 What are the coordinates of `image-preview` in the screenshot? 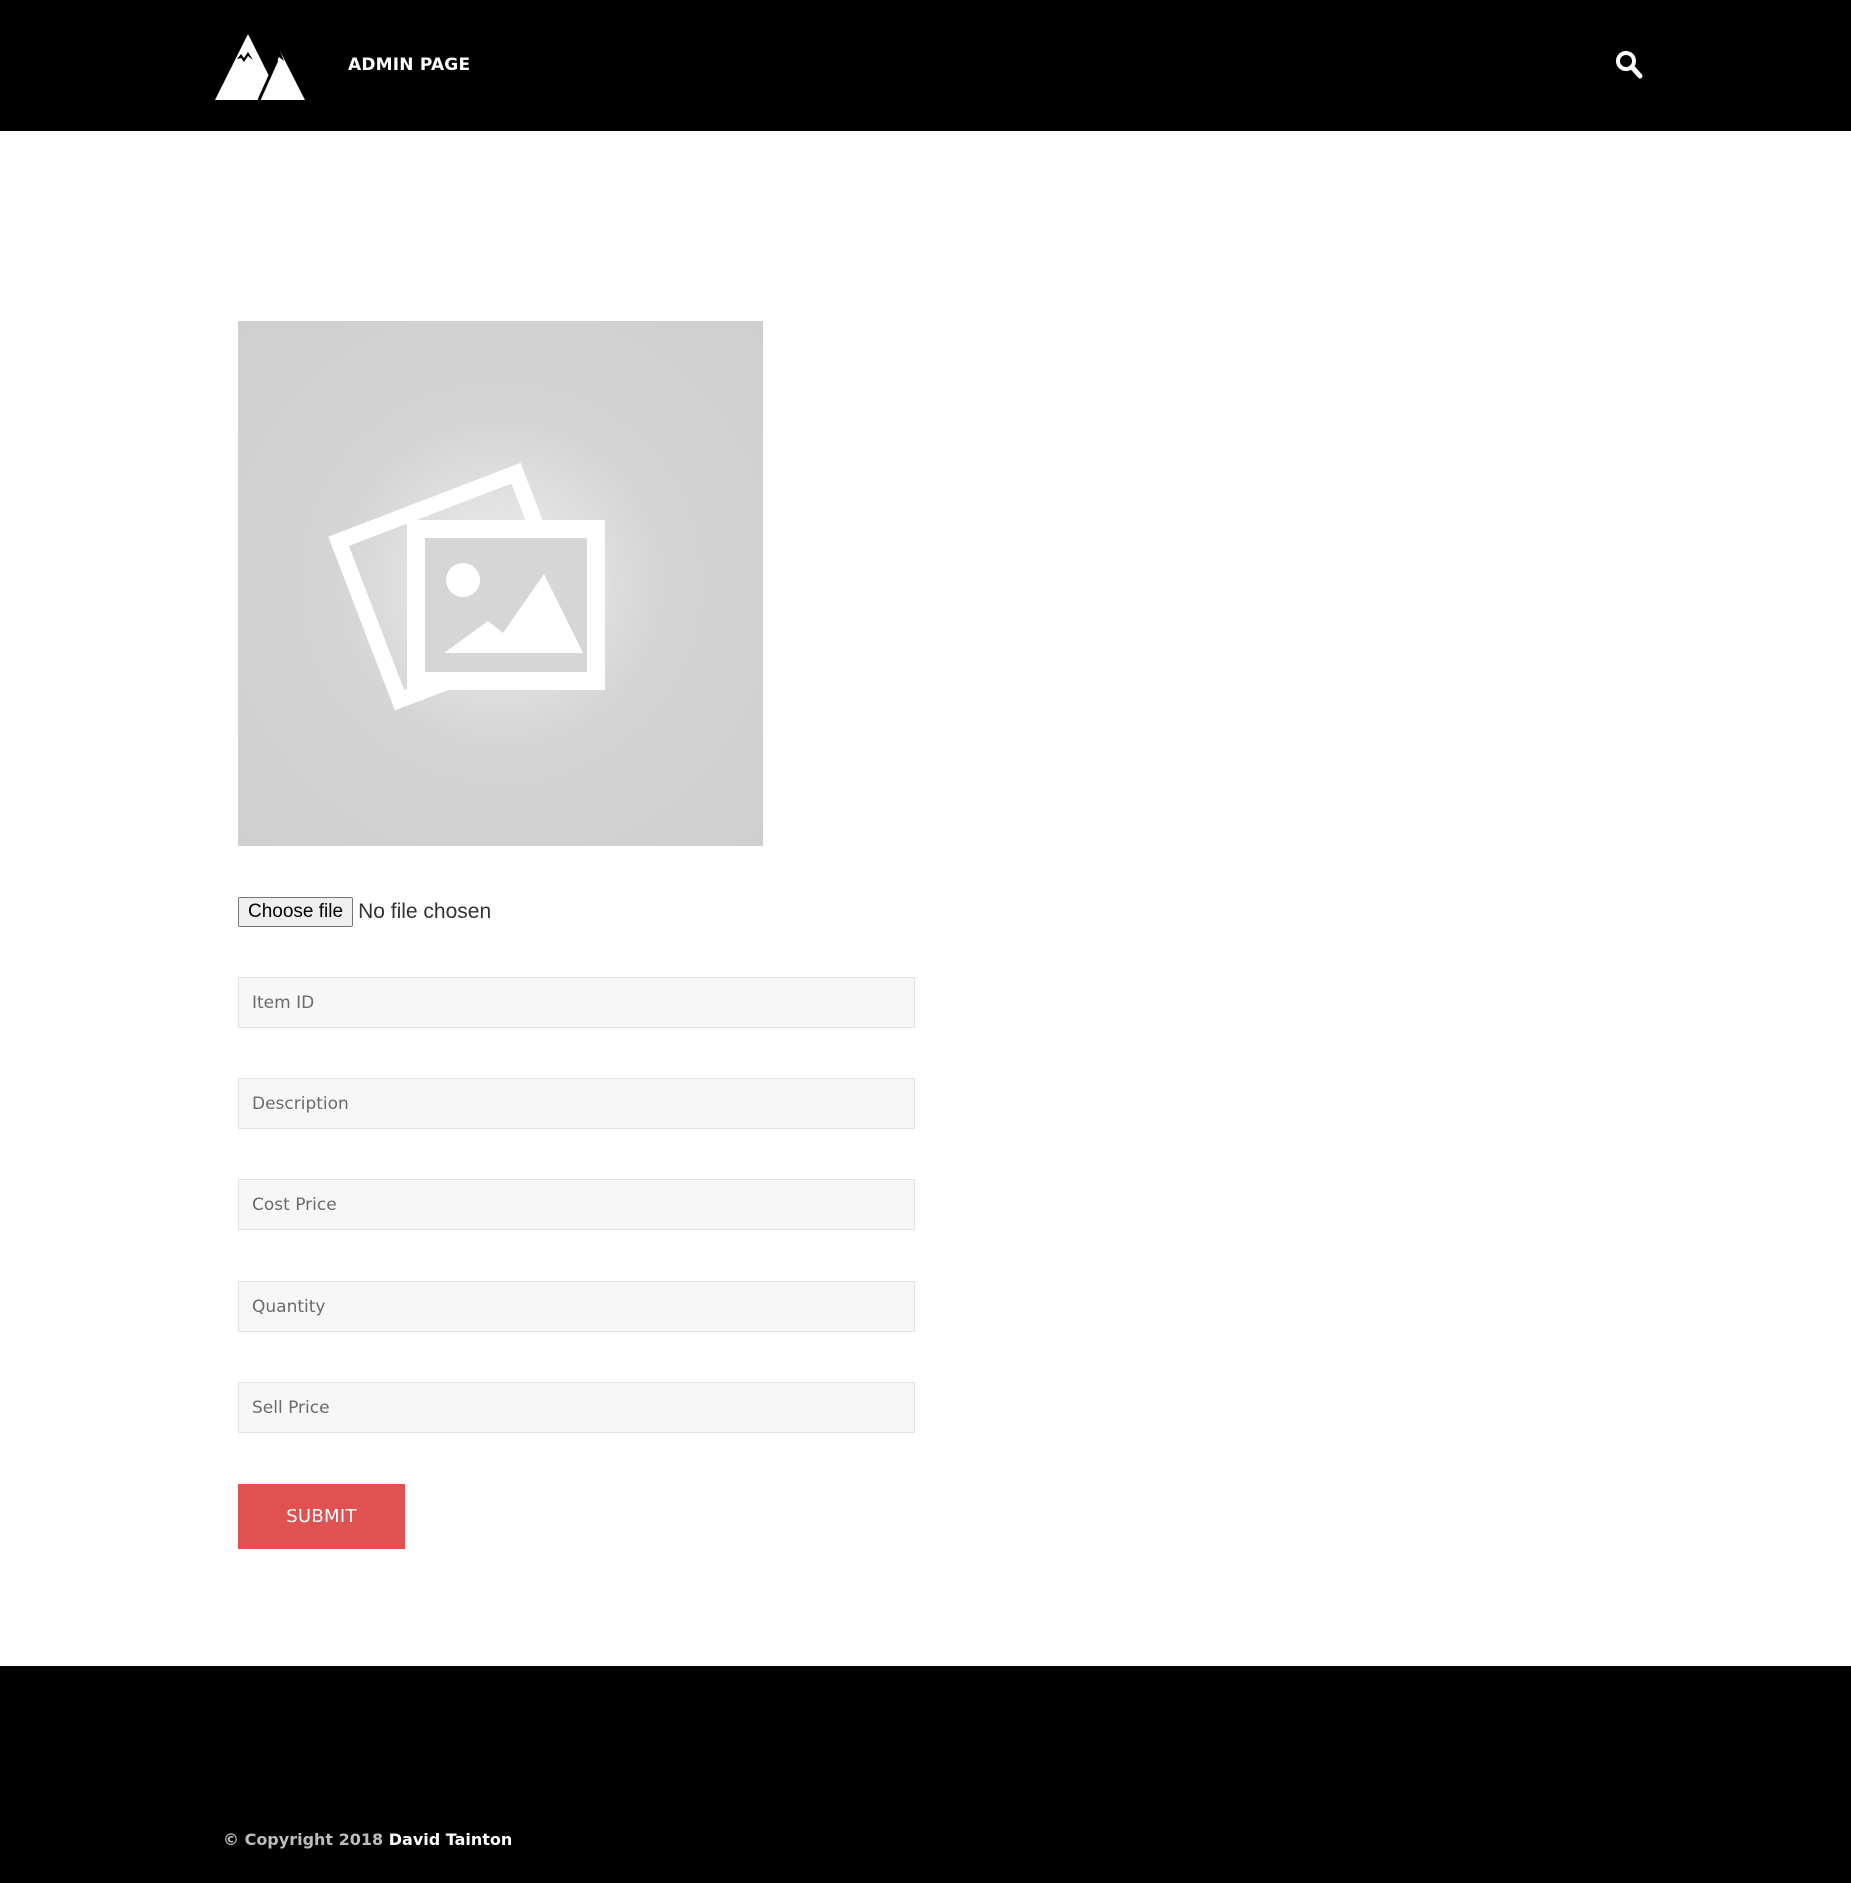 It's located at (500, 583).